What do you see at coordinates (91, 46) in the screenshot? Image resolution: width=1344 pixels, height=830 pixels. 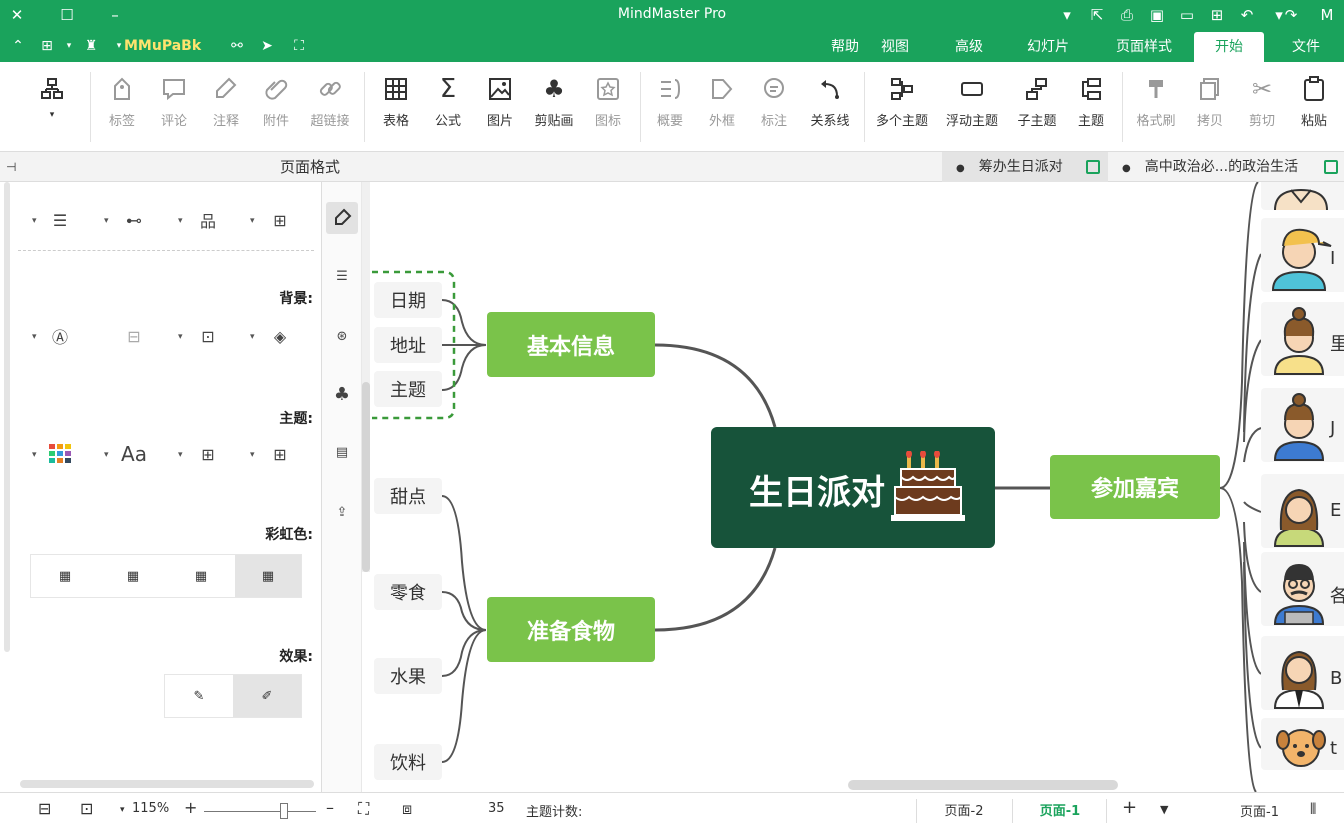 I see `skin-icon: ♜` at bounding box center [91, 46].